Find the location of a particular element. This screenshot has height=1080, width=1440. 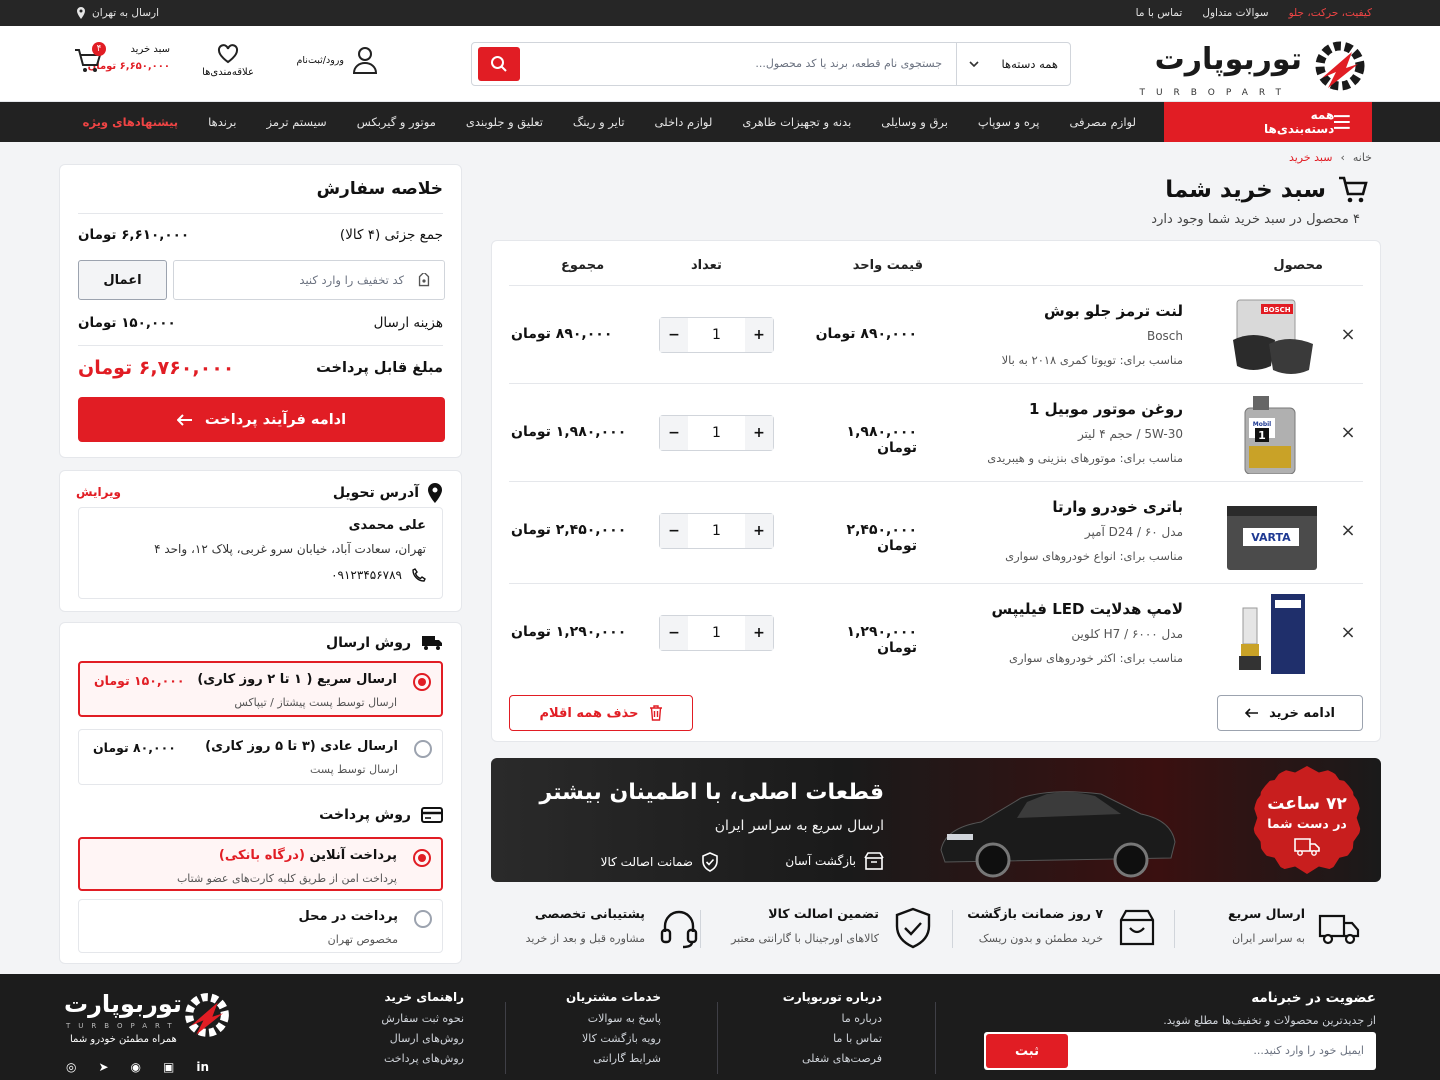

breadcrumb-home: خانه is located at coordinates (1362, 157).